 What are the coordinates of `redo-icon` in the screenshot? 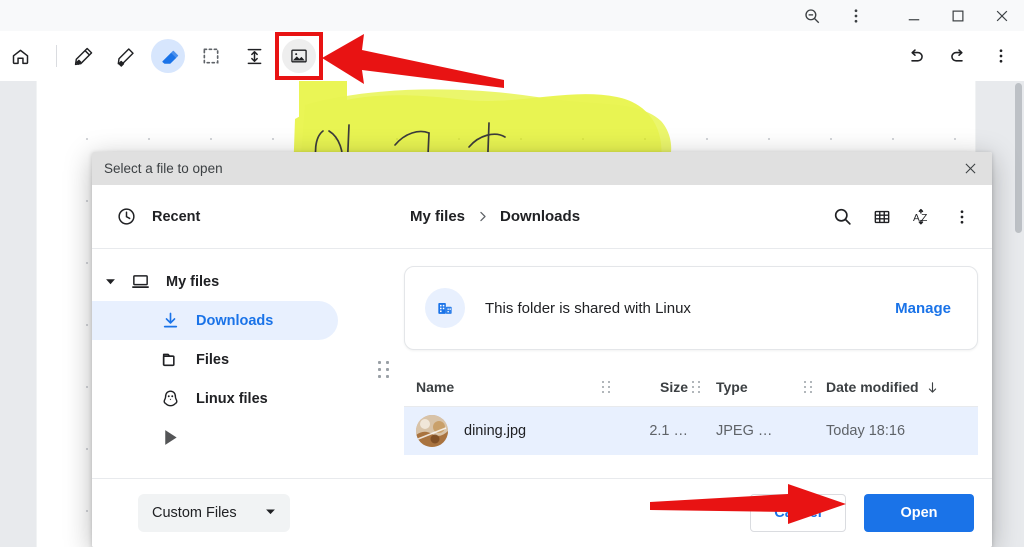 It's located at (958, 56).